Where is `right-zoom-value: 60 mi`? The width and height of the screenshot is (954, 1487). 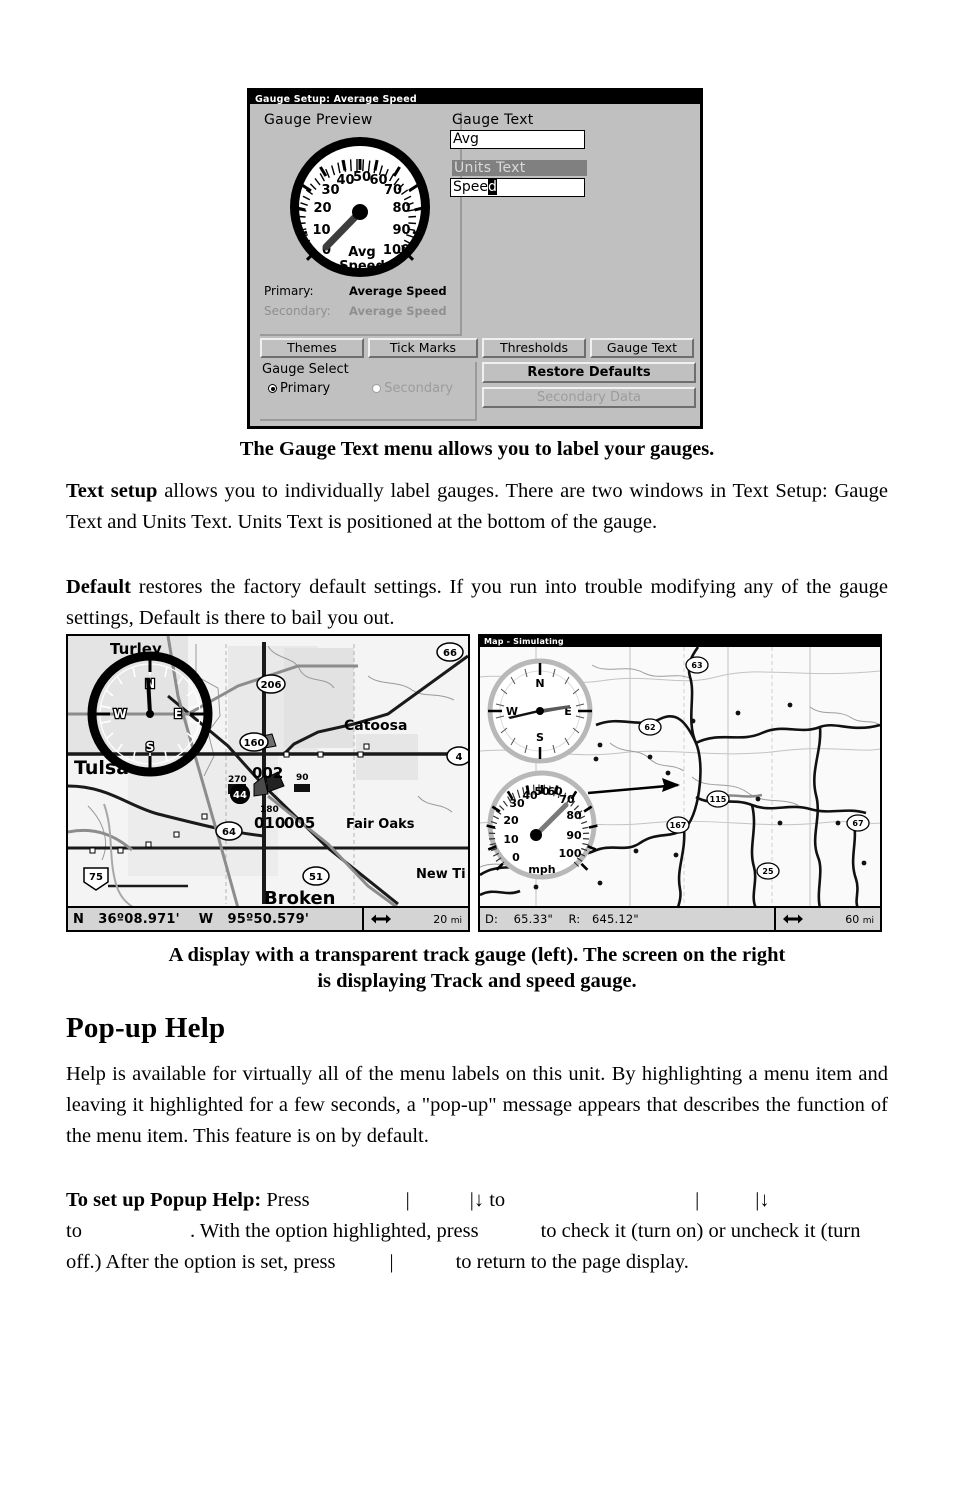
right-zoom-value: 60 mi is located at coordinates (859, 919).